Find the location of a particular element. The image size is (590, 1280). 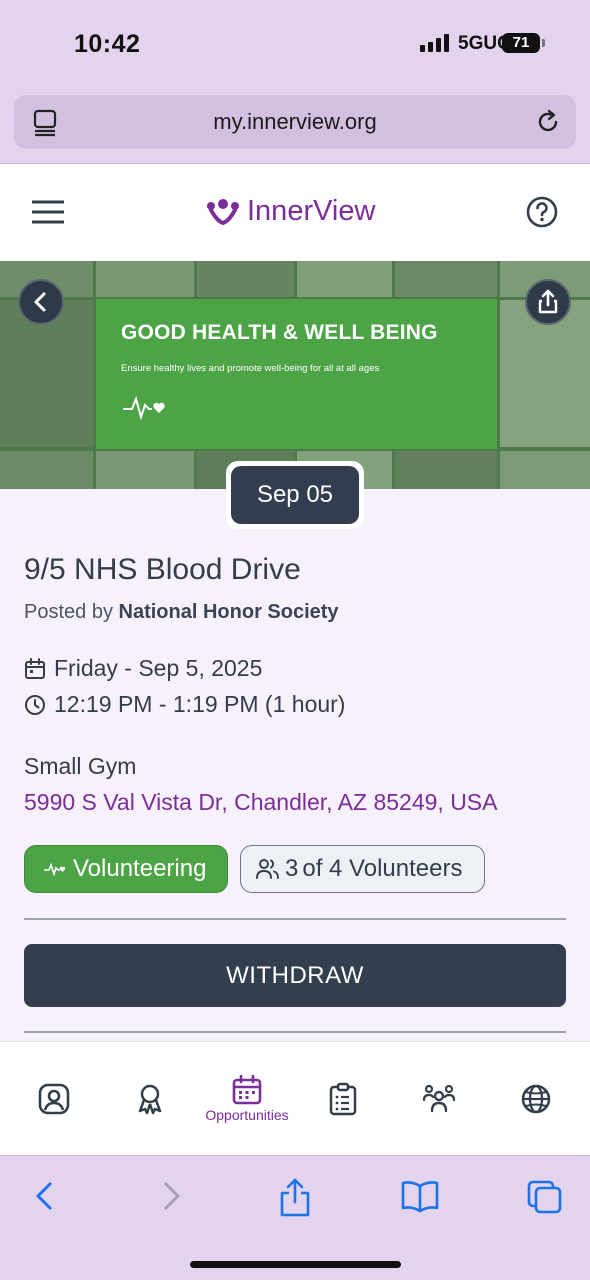

volunteers-total: of 4 Volunteers is located at coordinates (382, 868).